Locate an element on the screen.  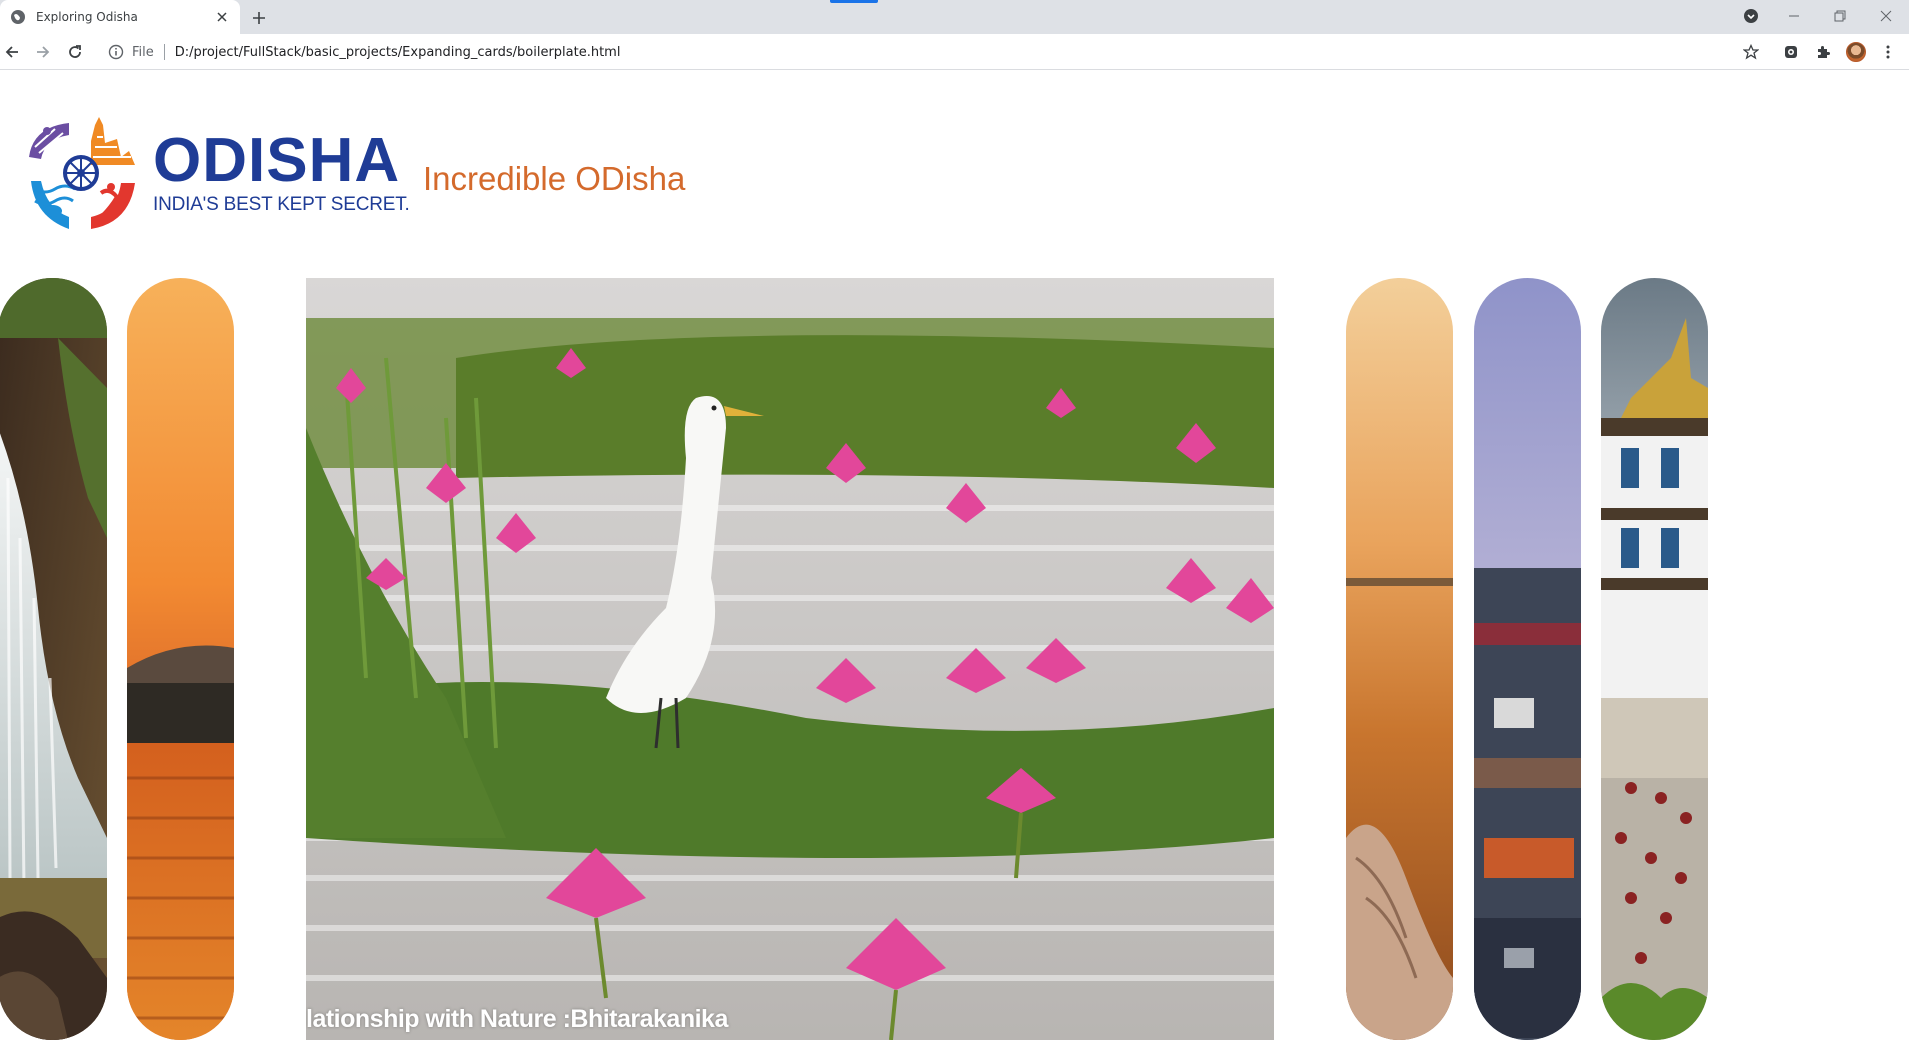
town-view-image is located at coordinates (1527, 659).